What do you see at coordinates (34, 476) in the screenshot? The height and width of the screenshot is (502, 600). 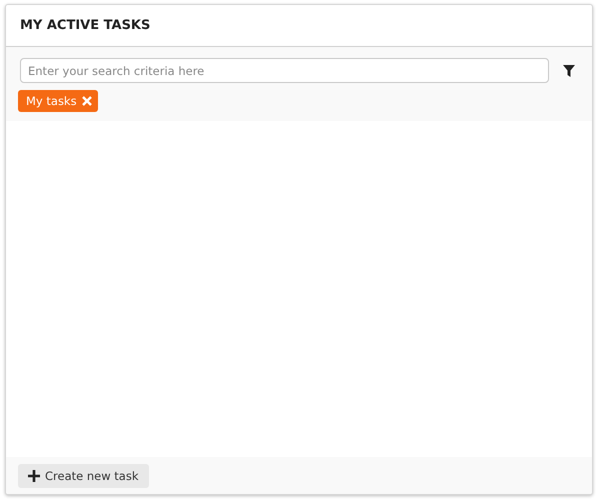 I see `plus-icon` at bounding box center [34, 476].